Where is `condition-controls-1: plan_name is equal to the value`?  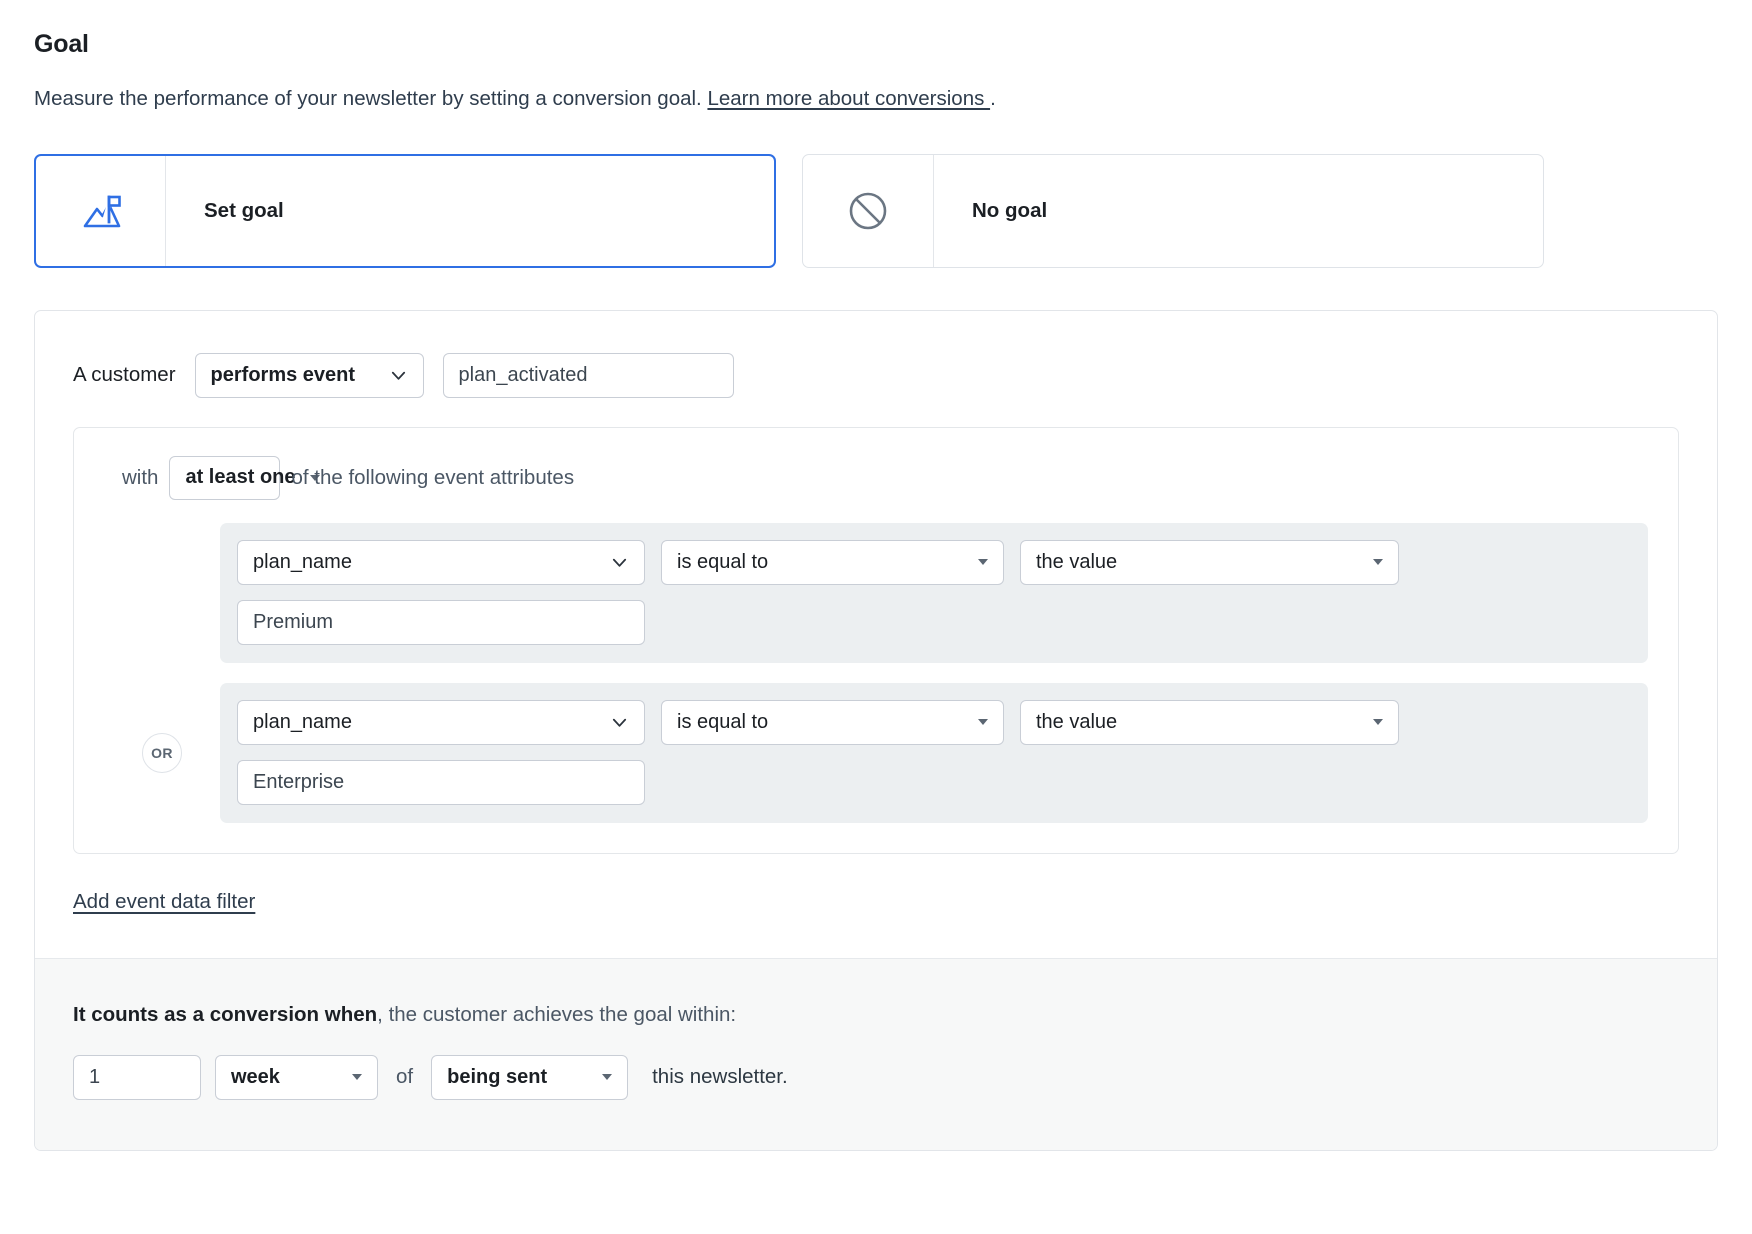 condition-controls-1: plan_name is equal to the value is located at coordinates (934, 562).